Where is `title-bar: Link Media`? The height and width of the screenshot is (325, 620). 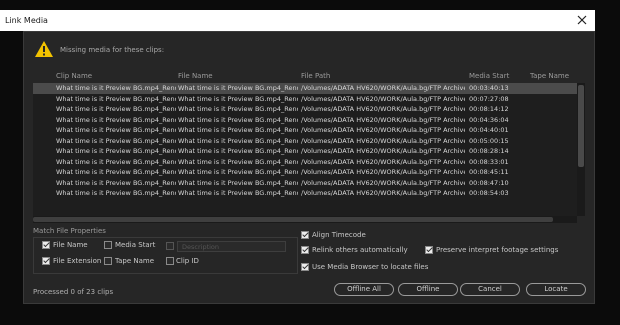
title-bar: Link Media is located at coordinates (297, 20).